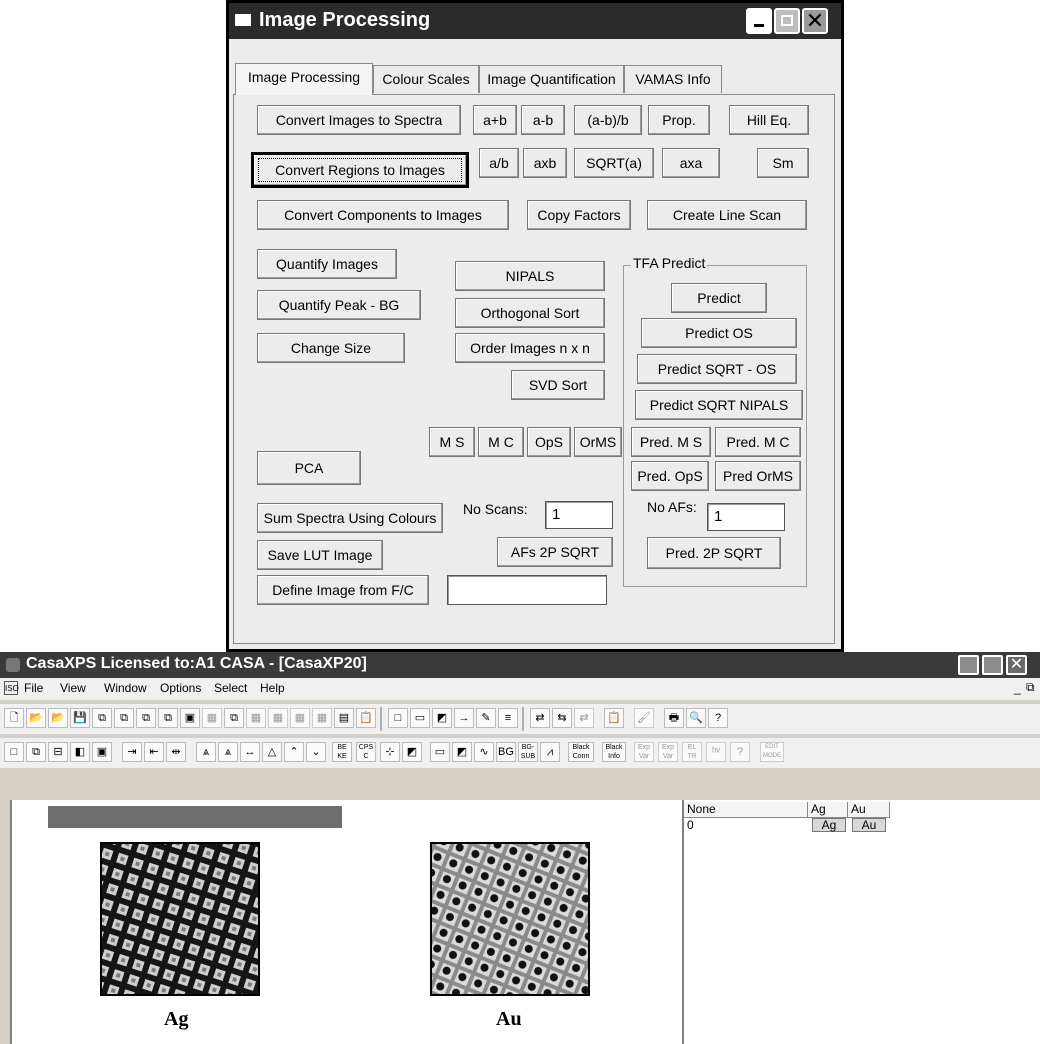 The height and width of the screenshot is (1044, 1040). Describe the element at coordinates (272, 752) in the screenshot. I see `peak-icon: △` at that location.